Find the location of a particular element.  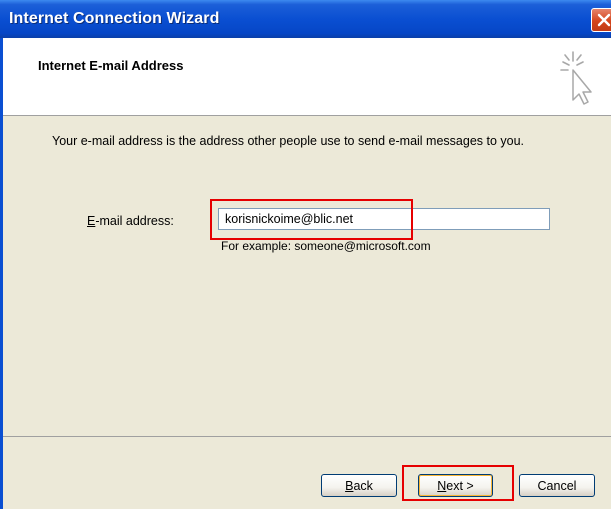

next-button: Next > is located at coordinates (455, 485).